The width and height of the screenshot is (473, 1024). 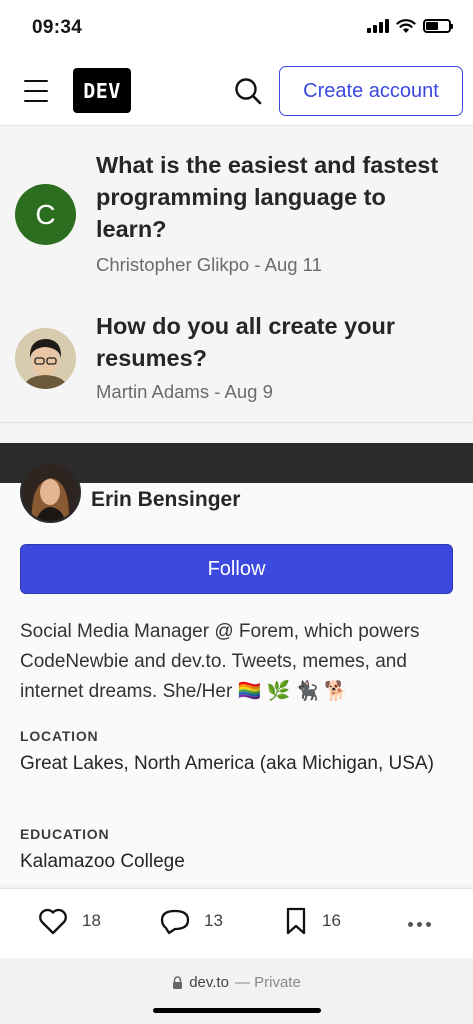 I want to click on lock-icon, so click(x=178, y=982).